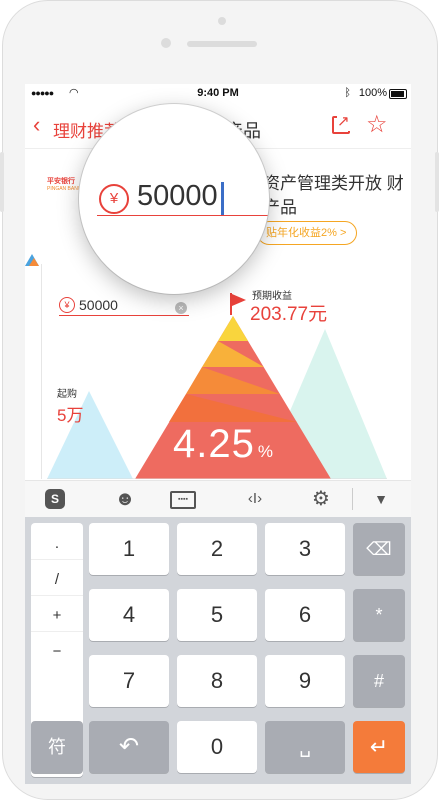  Describe the element at coordinates (321, 499) in the screenshot. I see `gear-icon: ⚙` at that location.